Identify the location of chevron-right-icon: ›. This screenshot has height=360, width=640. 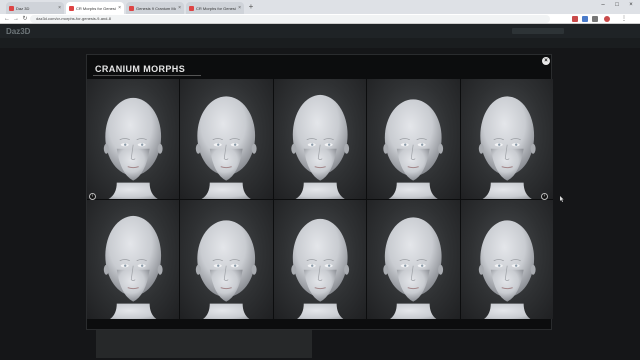
(544, 196).